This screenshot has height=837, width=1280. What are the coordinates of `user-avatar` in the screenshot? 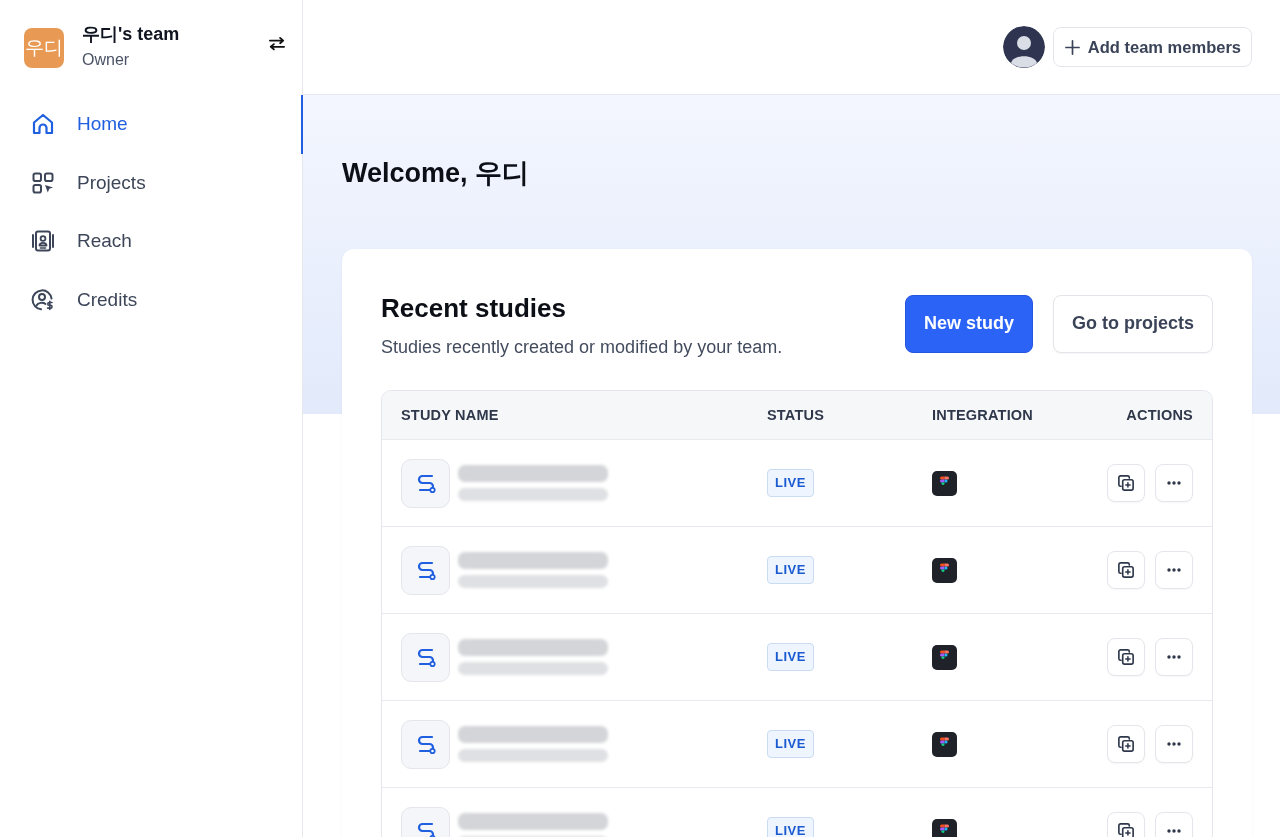 It's located at (1023, 47).